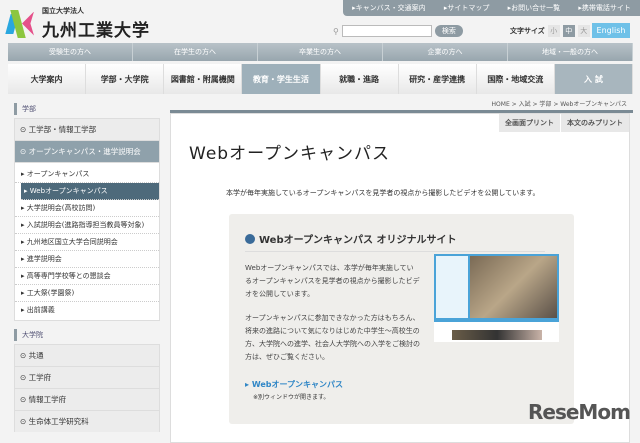 The width and height of the screenshot is (640, 443). I want to click on util-link: ▸キャンバス・交通案内, so click(389, 8).